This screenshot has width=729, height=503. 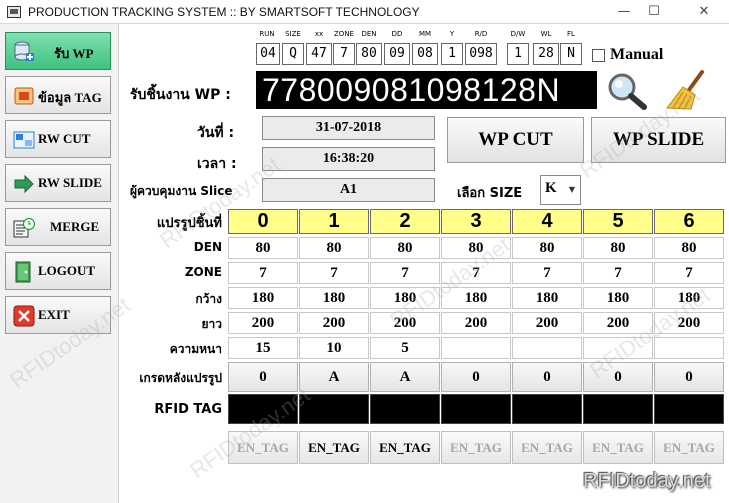 What do you see at coordinates (425, 54) in the screenshot?
I see `code-field-mm: 08` at bounding box center [425, 54].